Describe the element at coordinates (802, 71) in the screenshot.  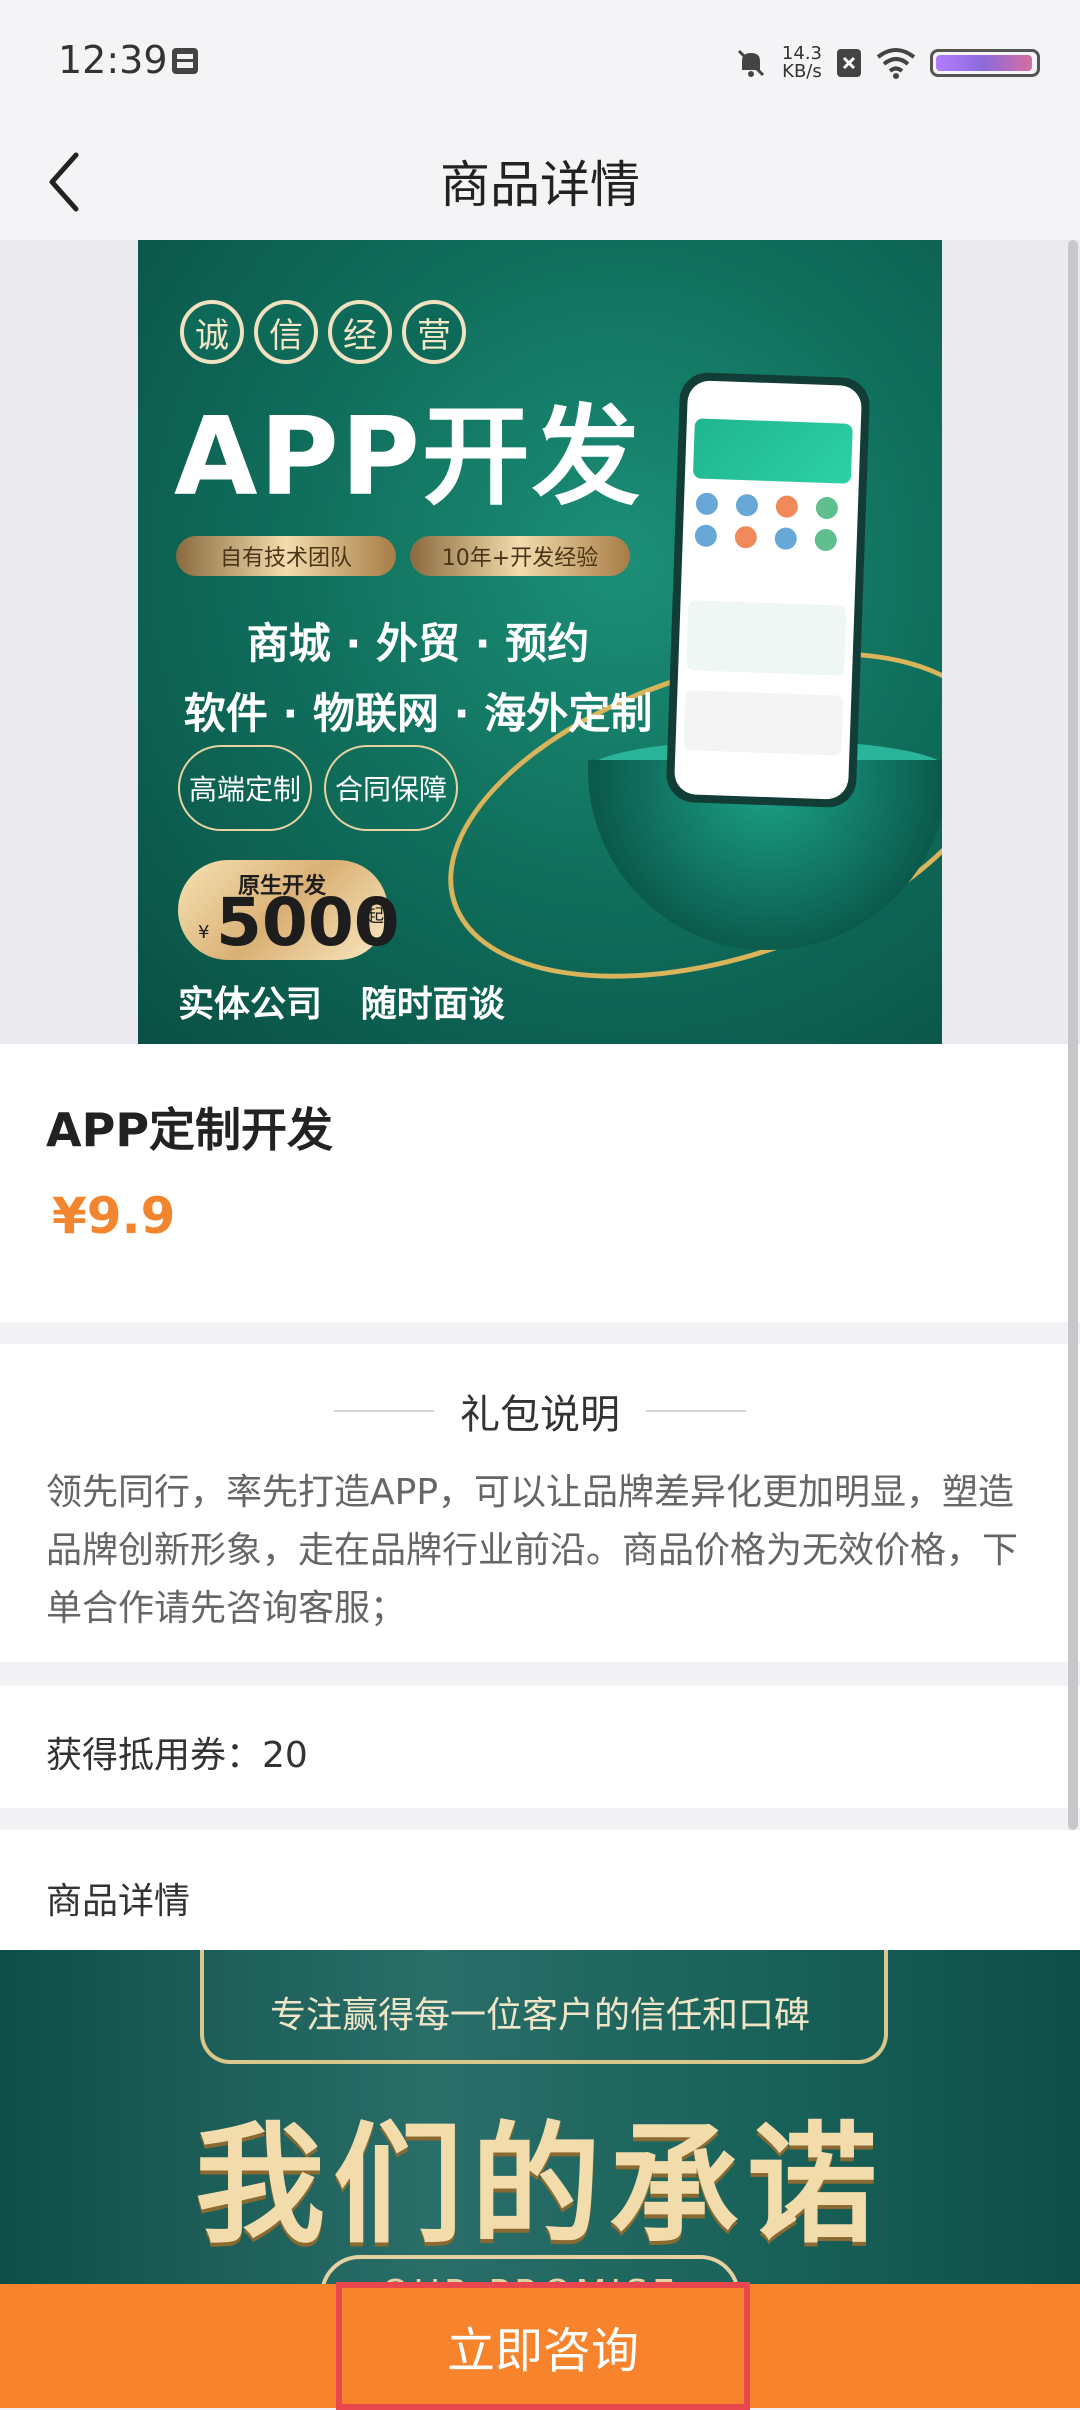
I see `net-speed-unit: KB/s` at that location.